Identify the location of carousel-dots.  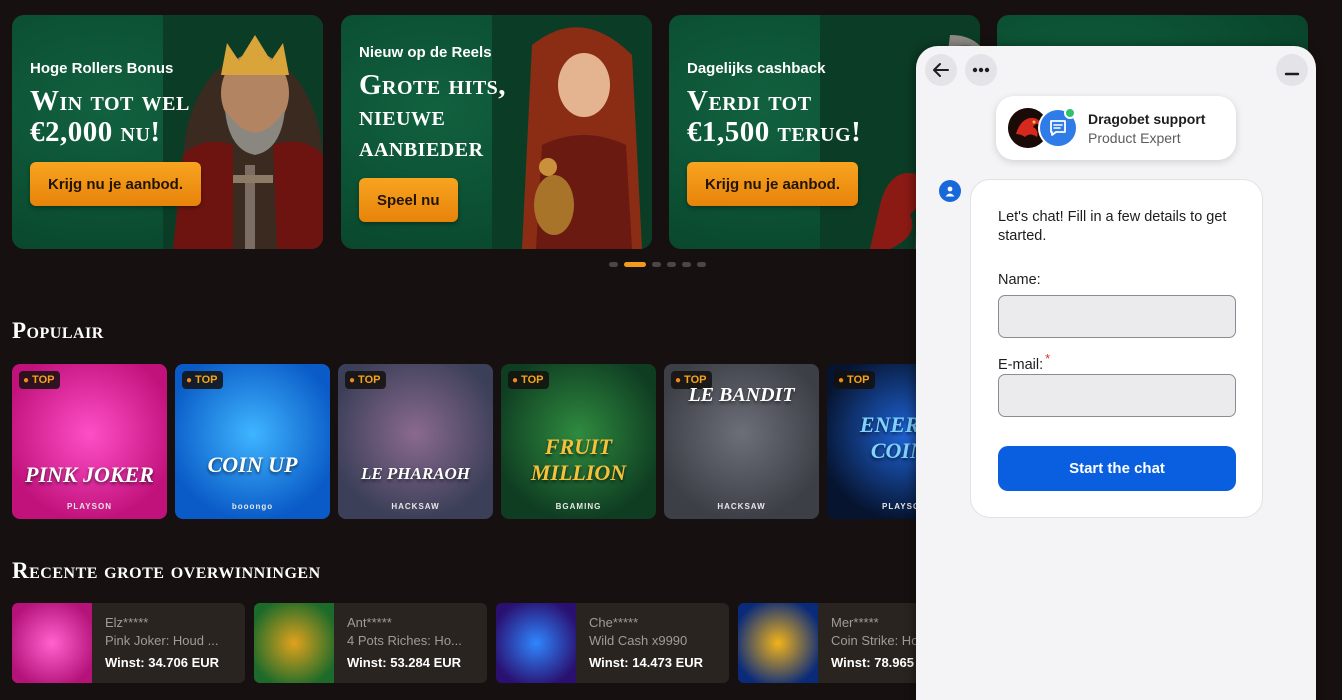
(657, 264).